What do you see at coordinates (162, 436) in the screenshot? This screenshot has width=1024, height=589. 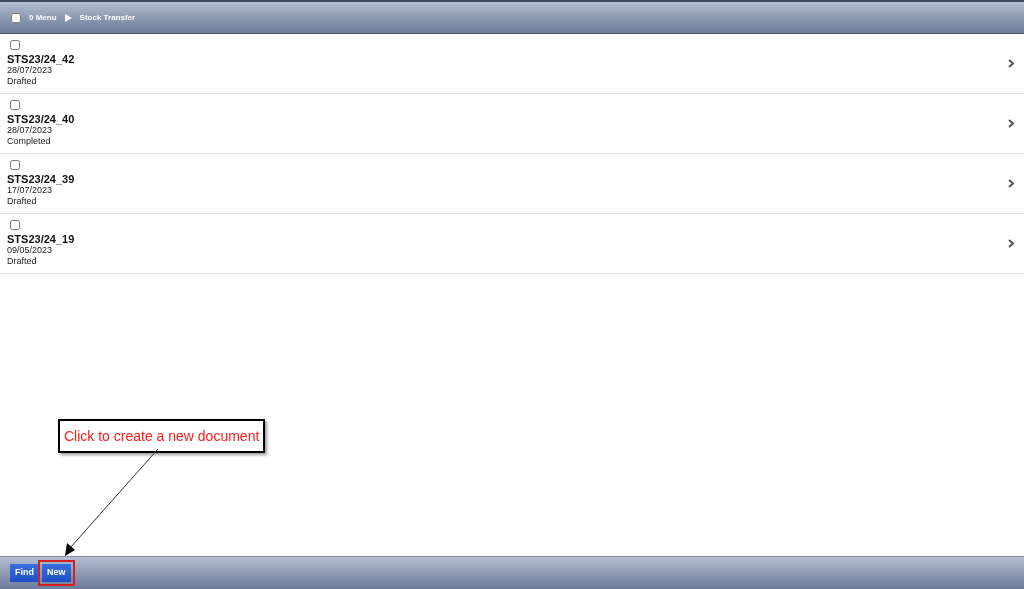 I see `callout-box: Click to create a new document` at bounding box center [162, 436].